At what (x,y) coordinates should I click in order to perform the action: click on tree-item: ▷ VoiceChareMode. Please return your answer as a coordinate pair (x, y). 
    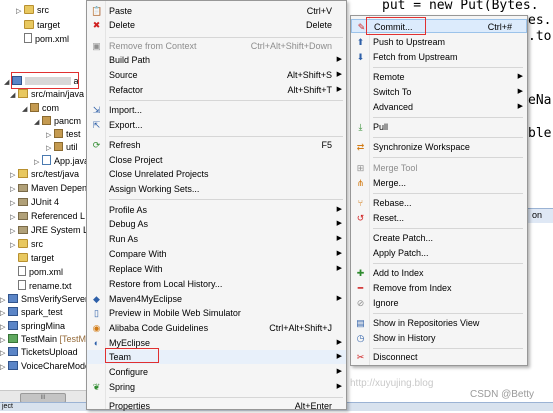
    Looking at the image, I should click on (45, 366).